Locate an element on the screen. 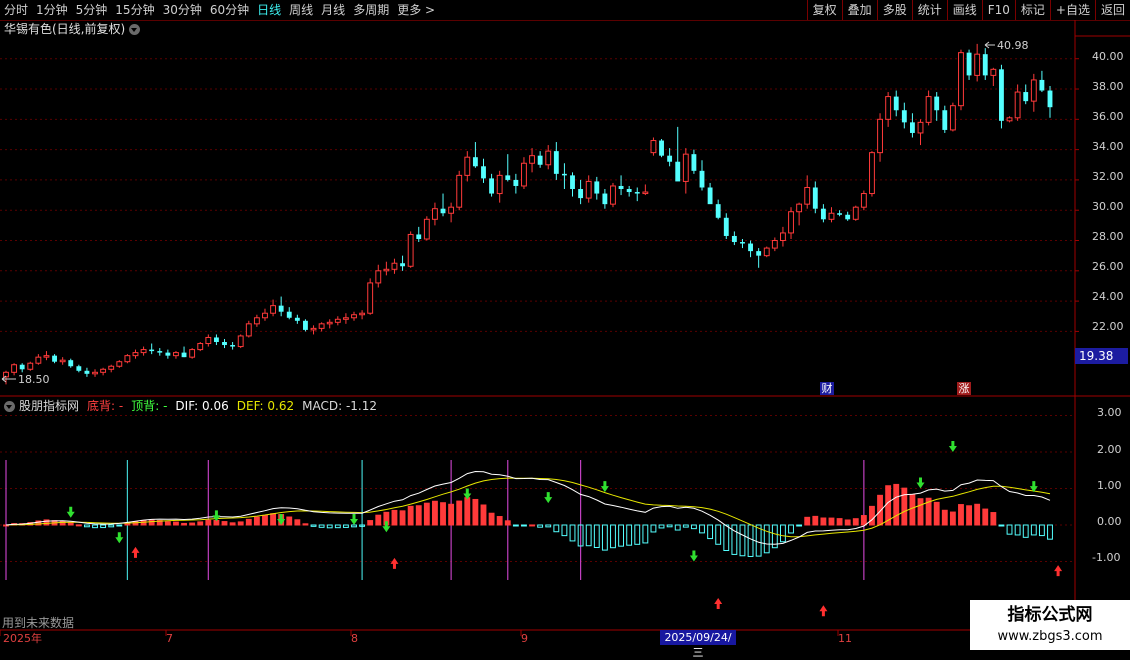 This screenshot has height=660, width=1130. price-tick: 34.00 is located at coordinates (1108, 146).